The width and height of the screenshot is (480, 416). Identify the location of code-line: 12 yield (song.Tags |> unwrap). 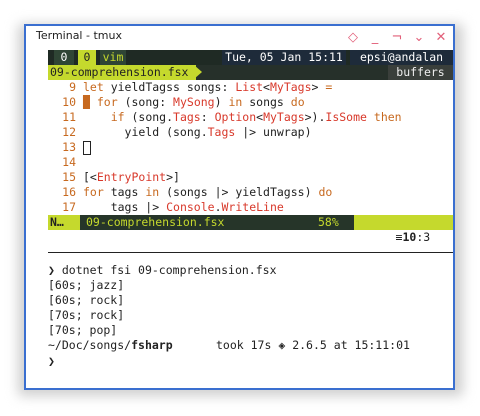
(187, 132).